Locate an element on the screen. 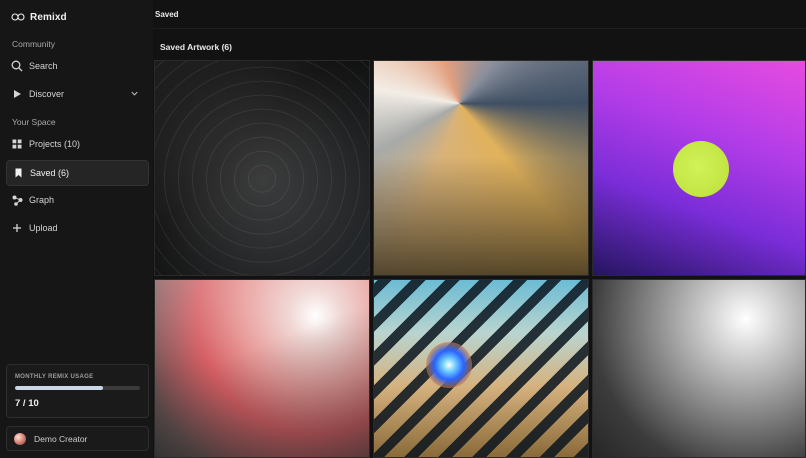  graph-icon is located at coordinates (17, 200).